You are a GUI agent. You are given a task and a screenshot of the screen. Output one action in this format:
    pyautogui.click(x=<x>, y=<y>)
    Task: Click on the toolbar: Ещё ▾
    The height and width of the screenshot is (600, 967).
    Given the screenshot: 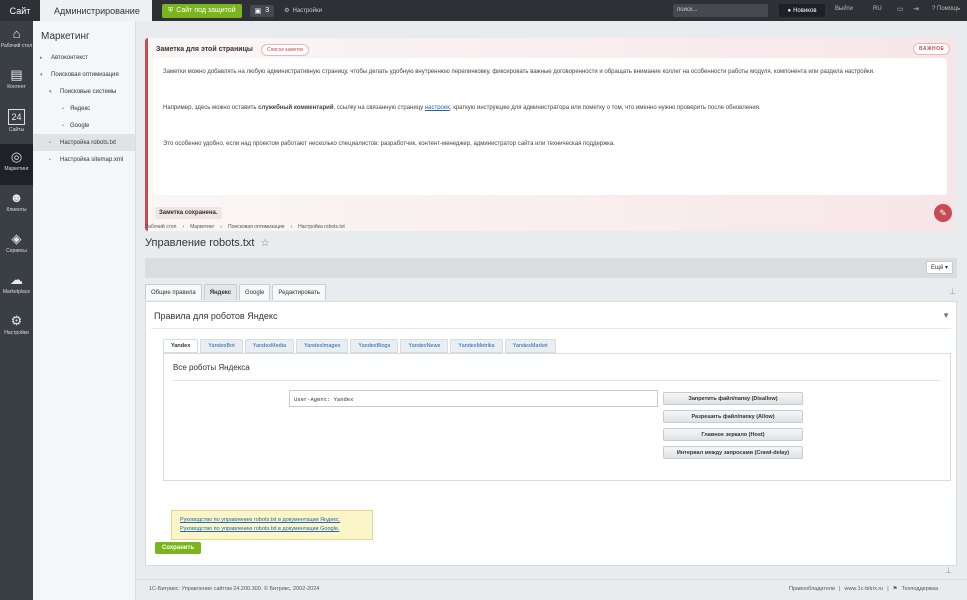 What is the action you would take?
    pyautogui.click(x=551, y=268)
    